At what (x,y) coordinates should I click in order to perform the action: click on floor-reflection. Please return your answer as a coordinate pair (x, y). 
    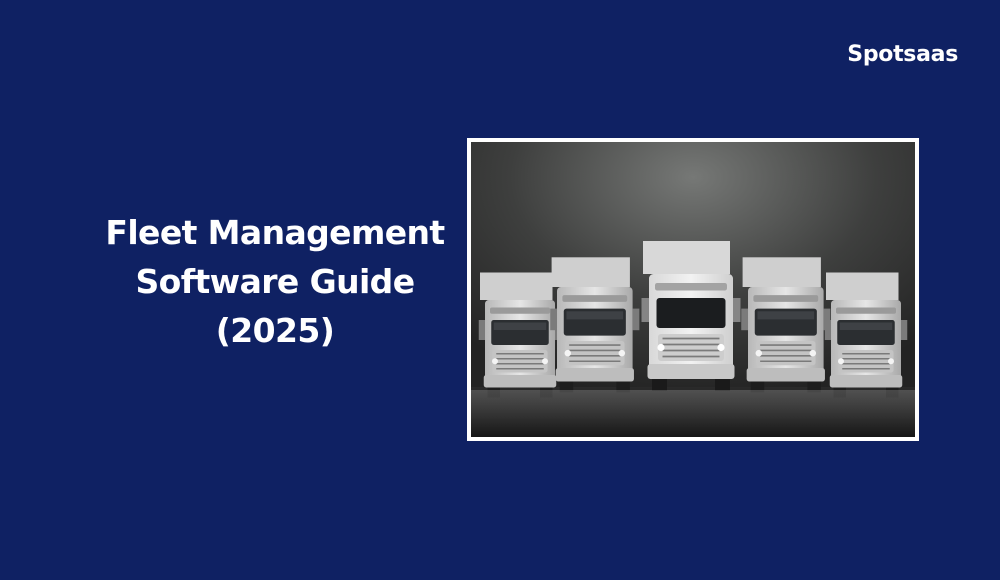
    Looking at the image, I should click on (693, 413).